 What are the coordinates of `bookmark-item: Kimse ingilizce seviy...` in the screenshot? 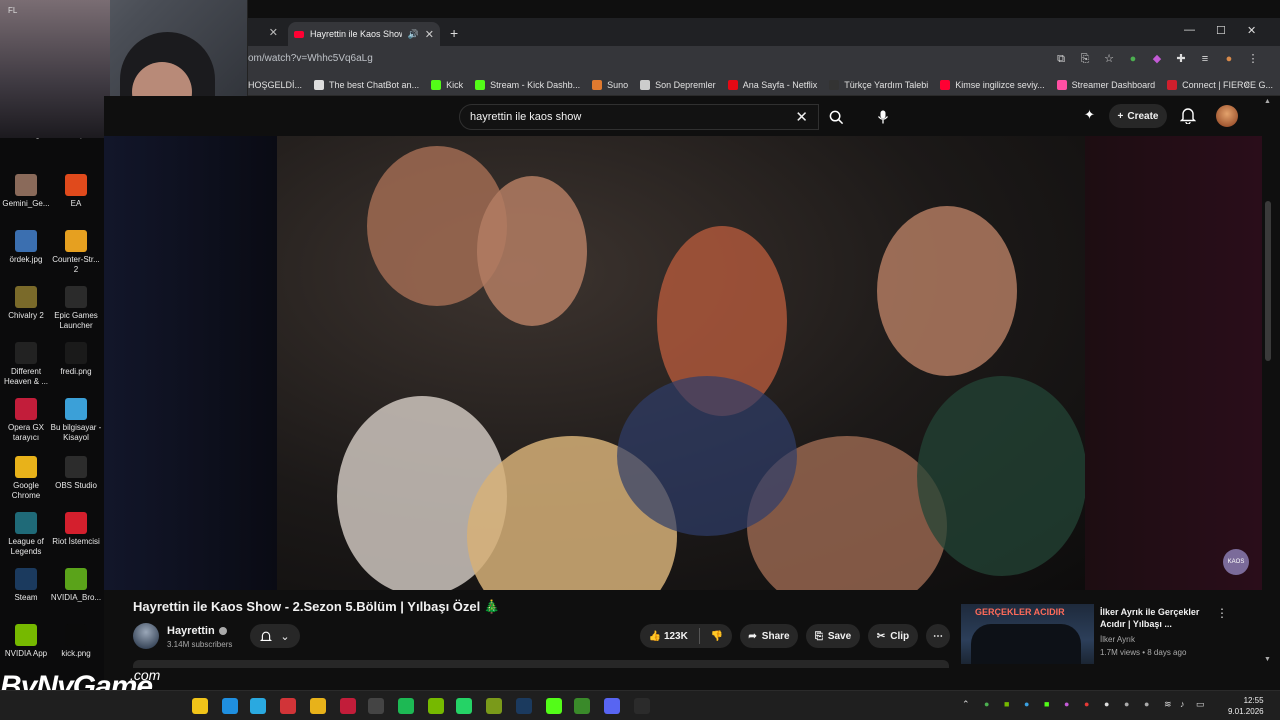 It's located at (992, 84).